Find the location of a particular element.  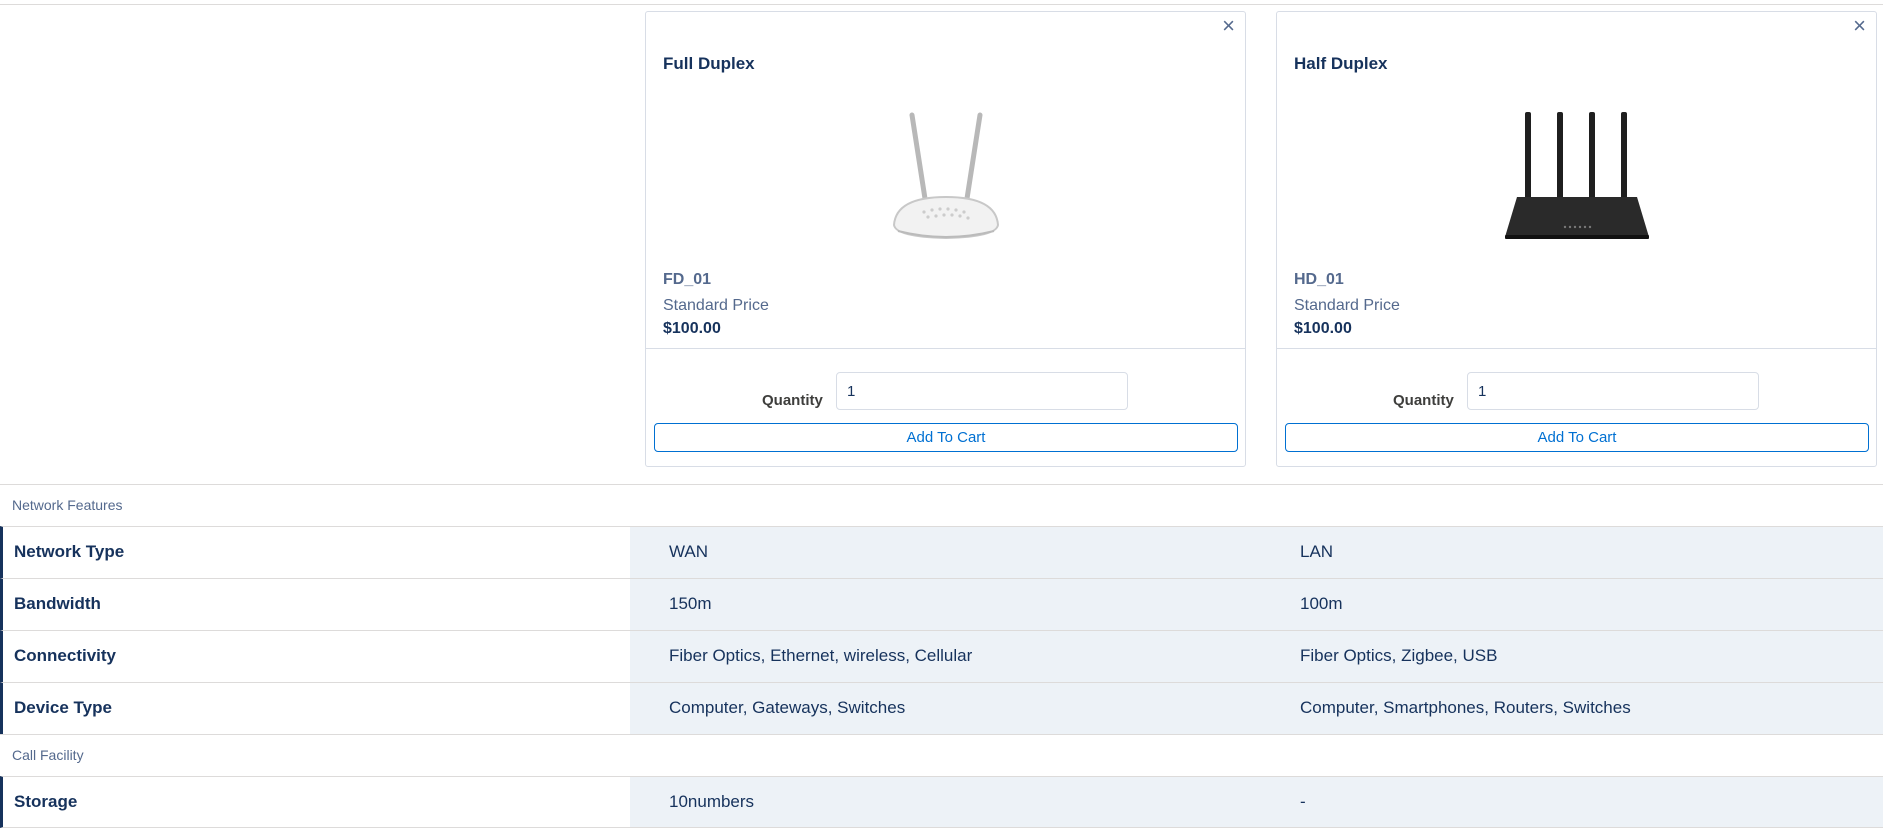

row-value-product-2: 100m is located at coordinates (1572, 604).